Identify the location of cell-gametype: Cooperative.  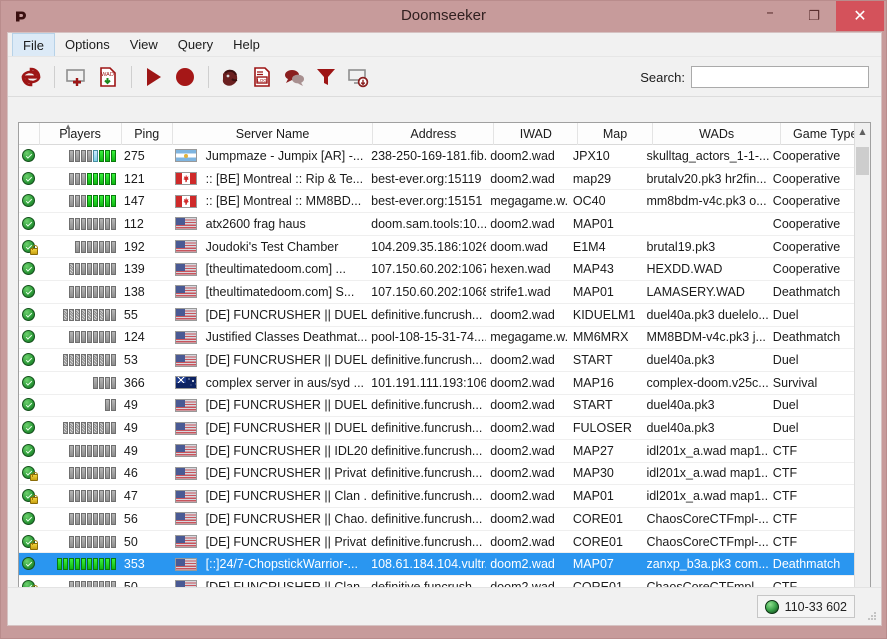
(812, 269).